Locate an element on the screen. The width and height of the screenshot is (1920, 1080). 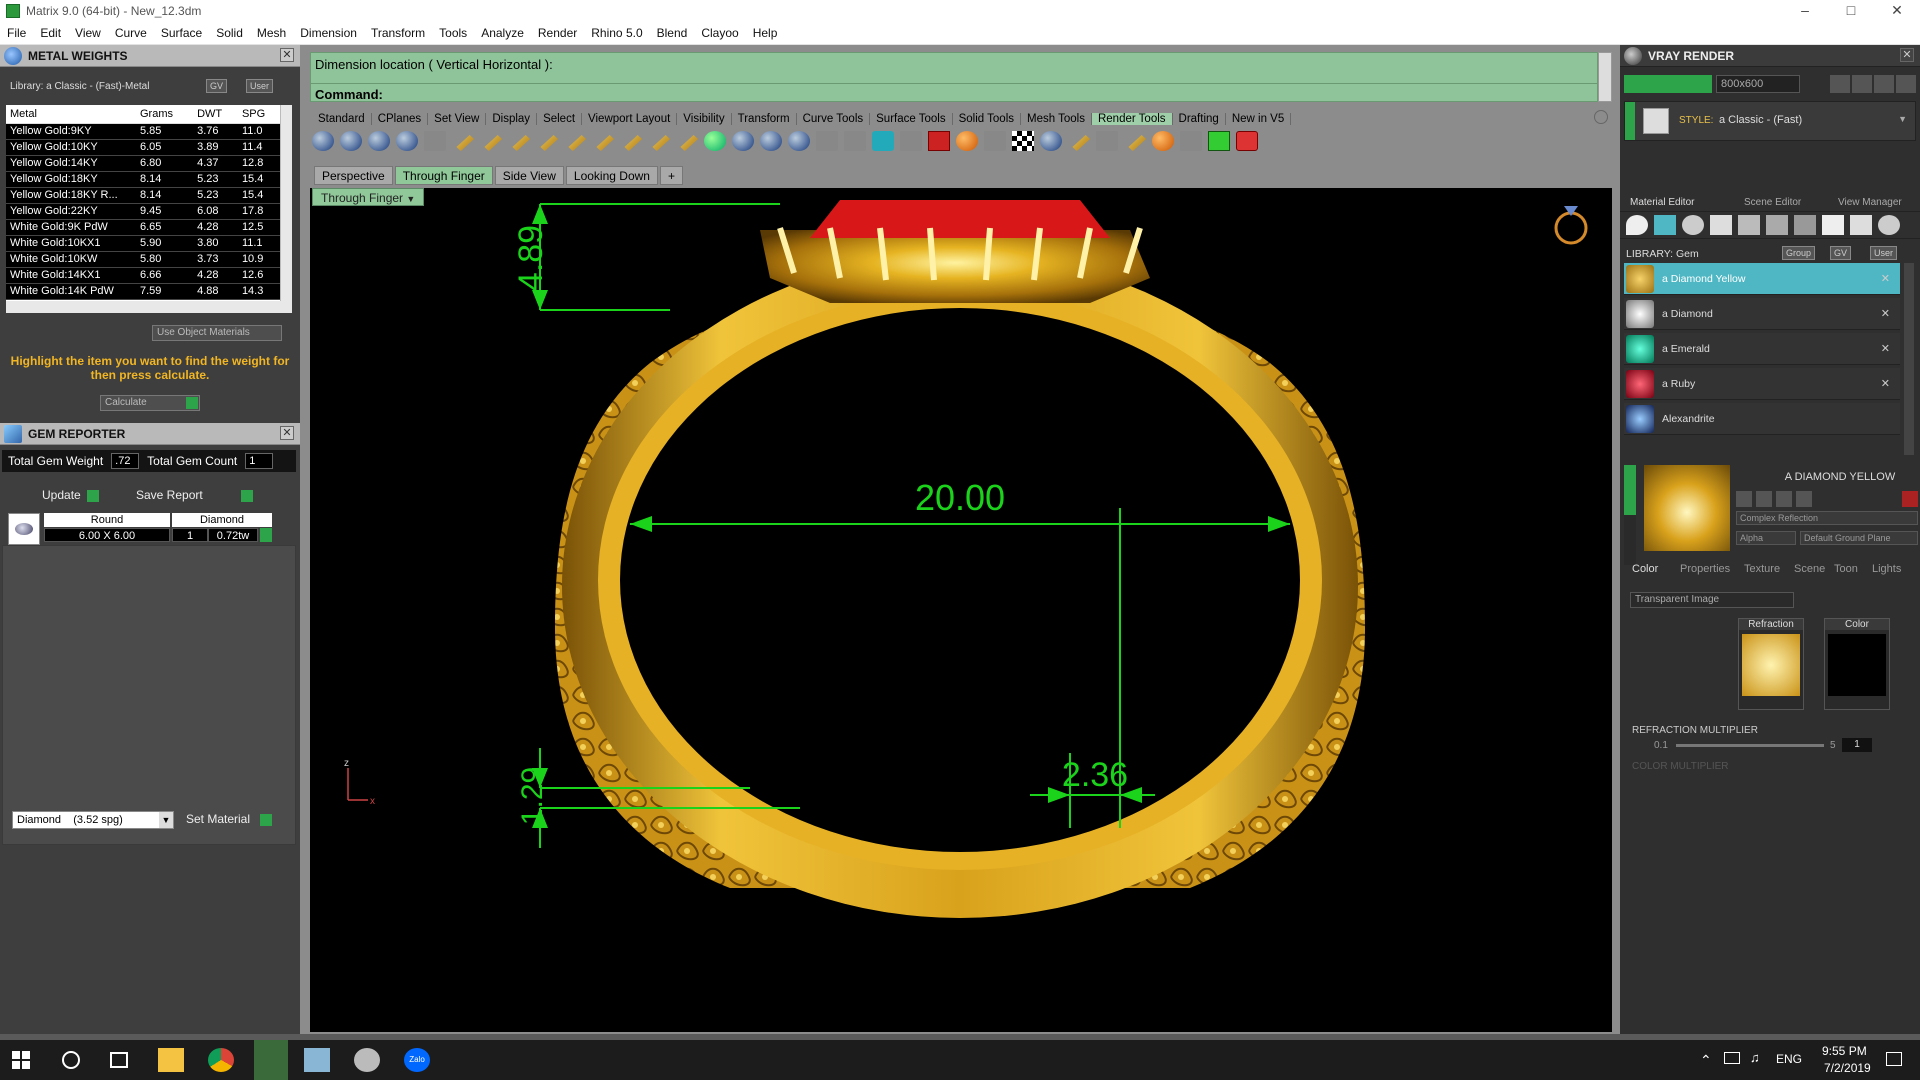
prev-view-icon is located at coordinates (1840, 84).